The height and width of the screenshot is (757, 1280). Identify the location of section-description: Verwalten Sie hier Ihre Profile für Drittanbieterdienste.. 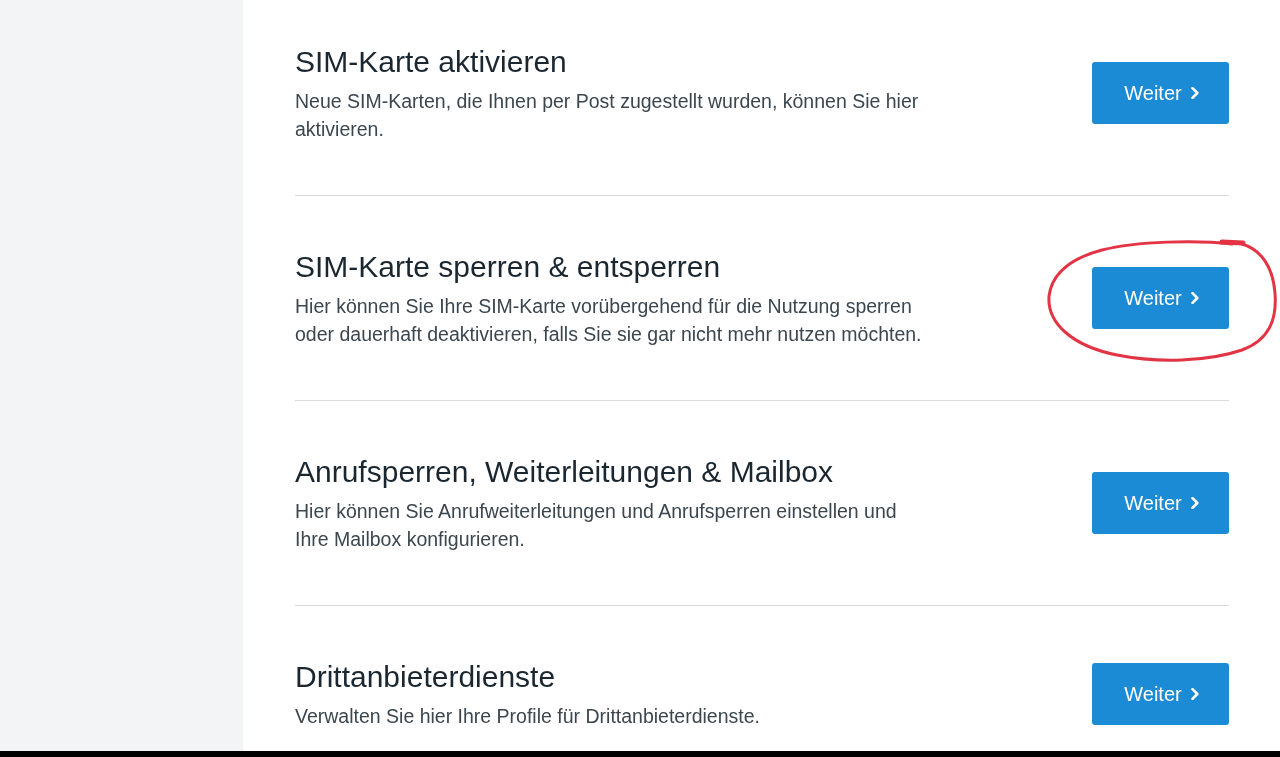
(527, 716).